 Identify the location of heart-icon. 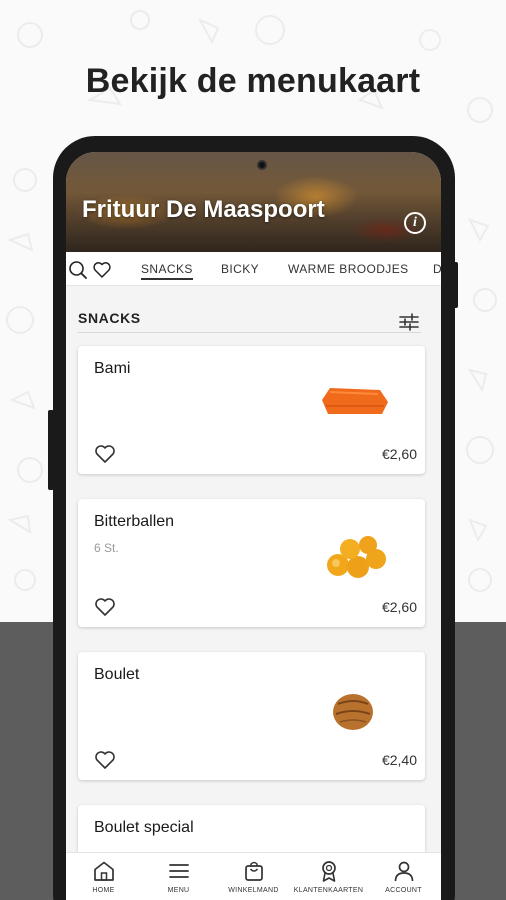
(102, 270).